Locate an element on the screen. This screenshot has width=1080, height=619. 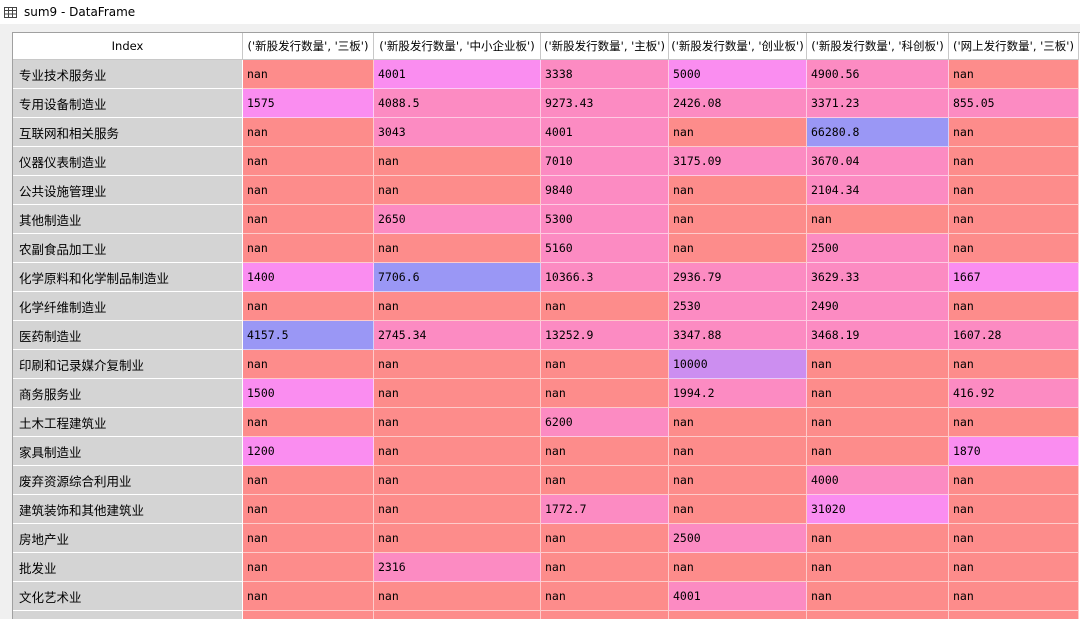
data-cell: 10000 is located at coordinates (738, 364).